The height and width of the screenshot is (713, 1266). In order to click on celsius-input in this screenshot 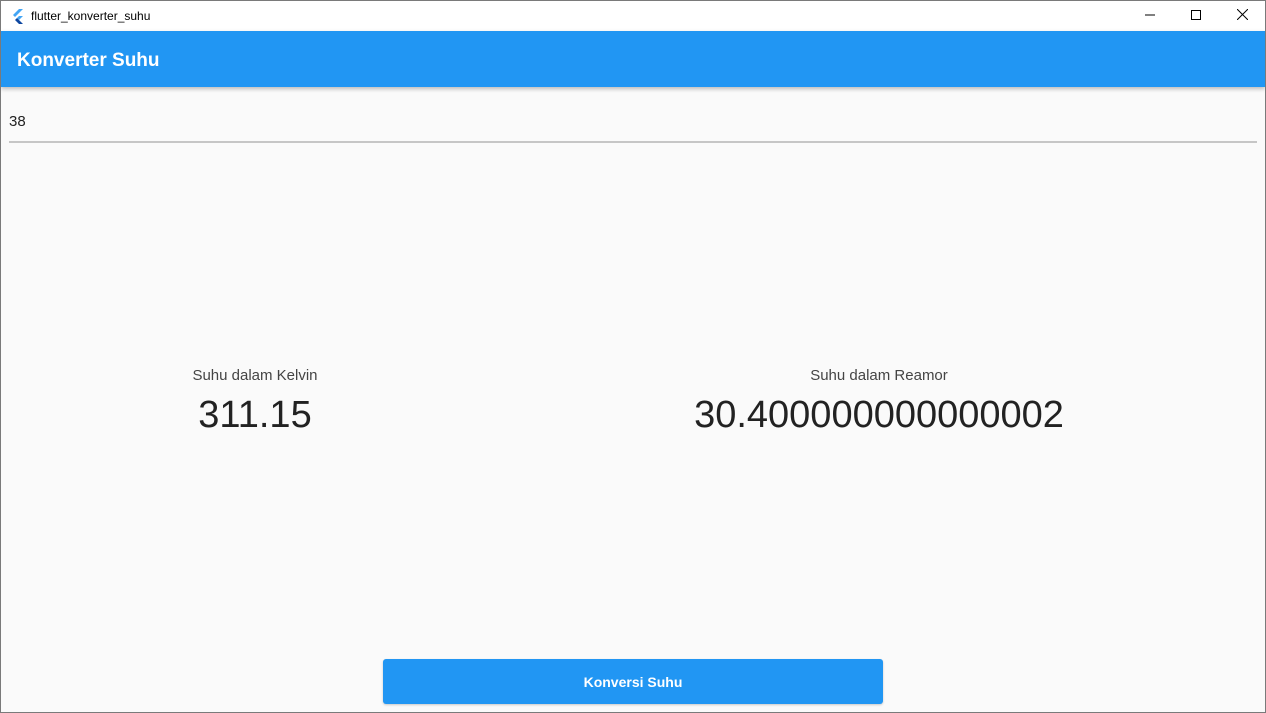, I will do `click(633, 122)`.